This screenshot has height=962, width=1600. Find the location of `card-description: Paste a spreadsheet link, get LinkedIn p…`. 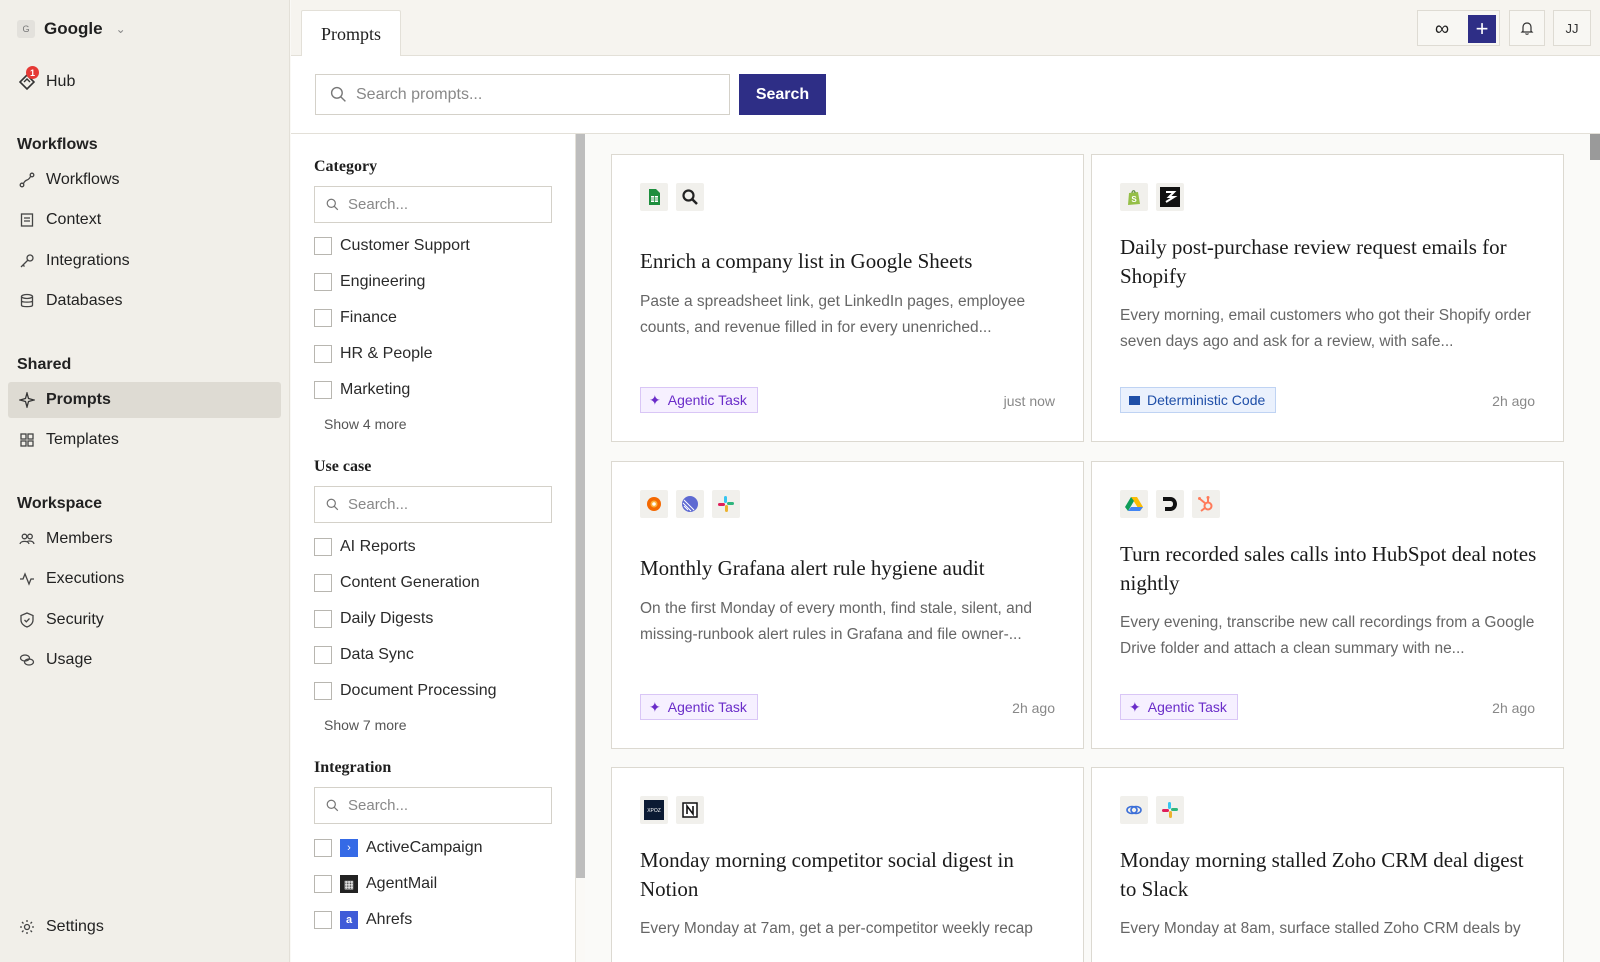

card-description: Paste a spreadsheet link, get LinkedIn p… is located at coordinates (833, 314).